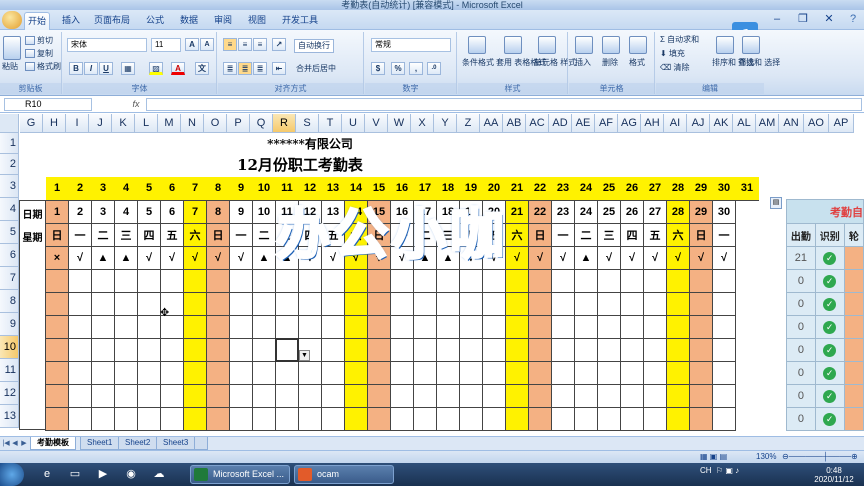 The width and height of the screenshot is (864, 486). I want to click on date-row-cell: 2, so click(80, 211).